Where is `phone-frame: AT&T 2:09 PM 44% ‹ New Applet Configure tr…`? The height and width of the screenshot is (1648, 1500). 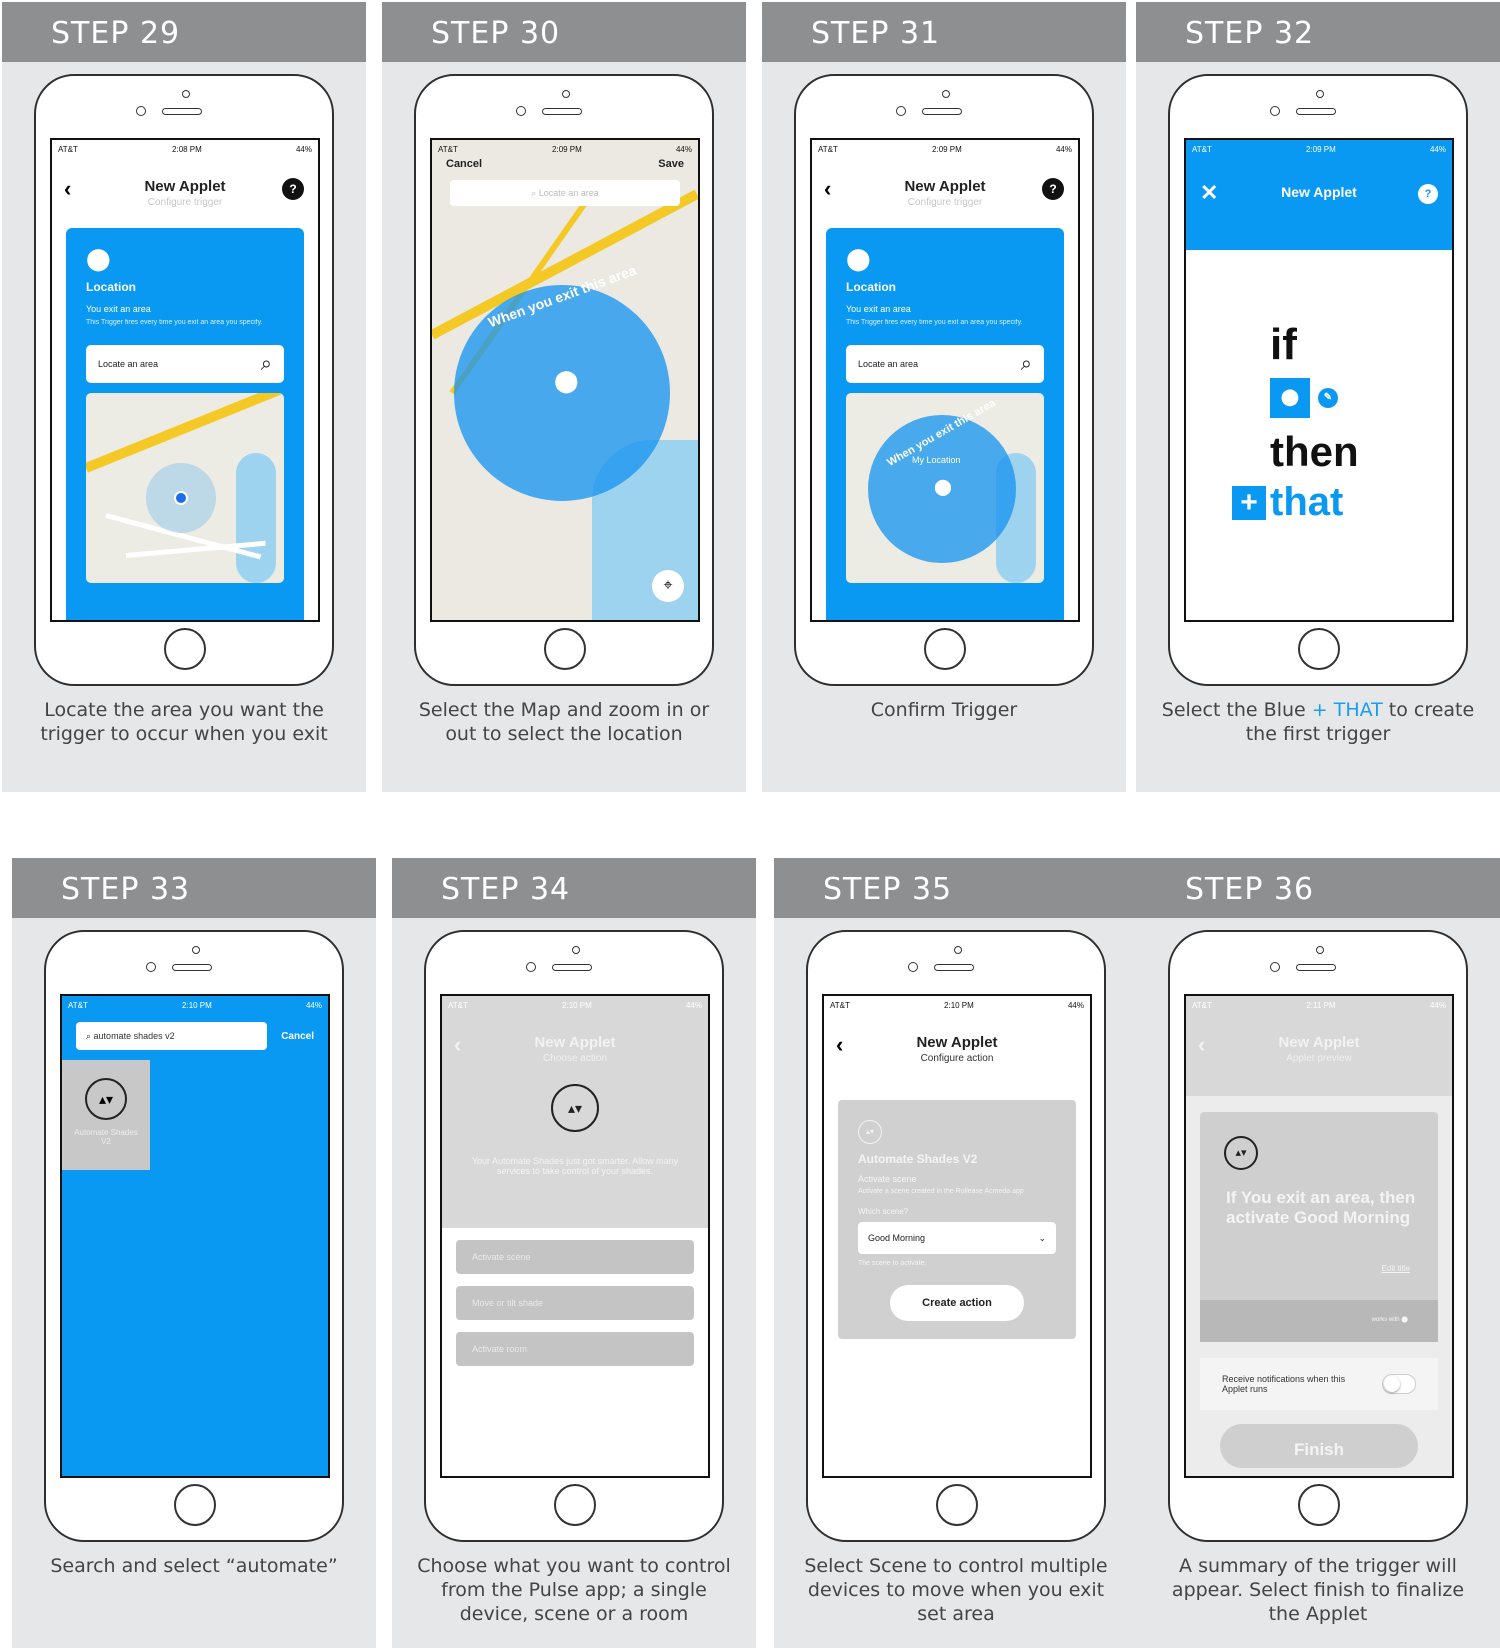 phone-frame: AT&T 2:09 PM 44% ‹ New Applet Configure tr… is located at coordinates (944, 380).